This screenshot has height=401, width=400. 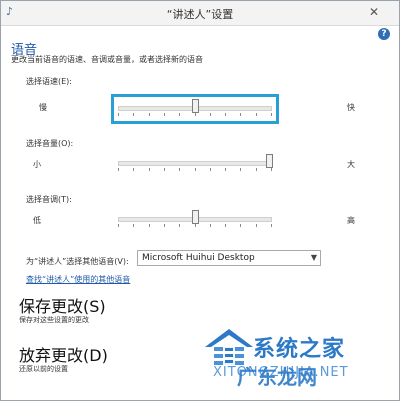 What do you see at coordinates (299, 349) in the screenshot?
I see `watermark-brand-cn: 系统之家` at bounding box center [299, 349].